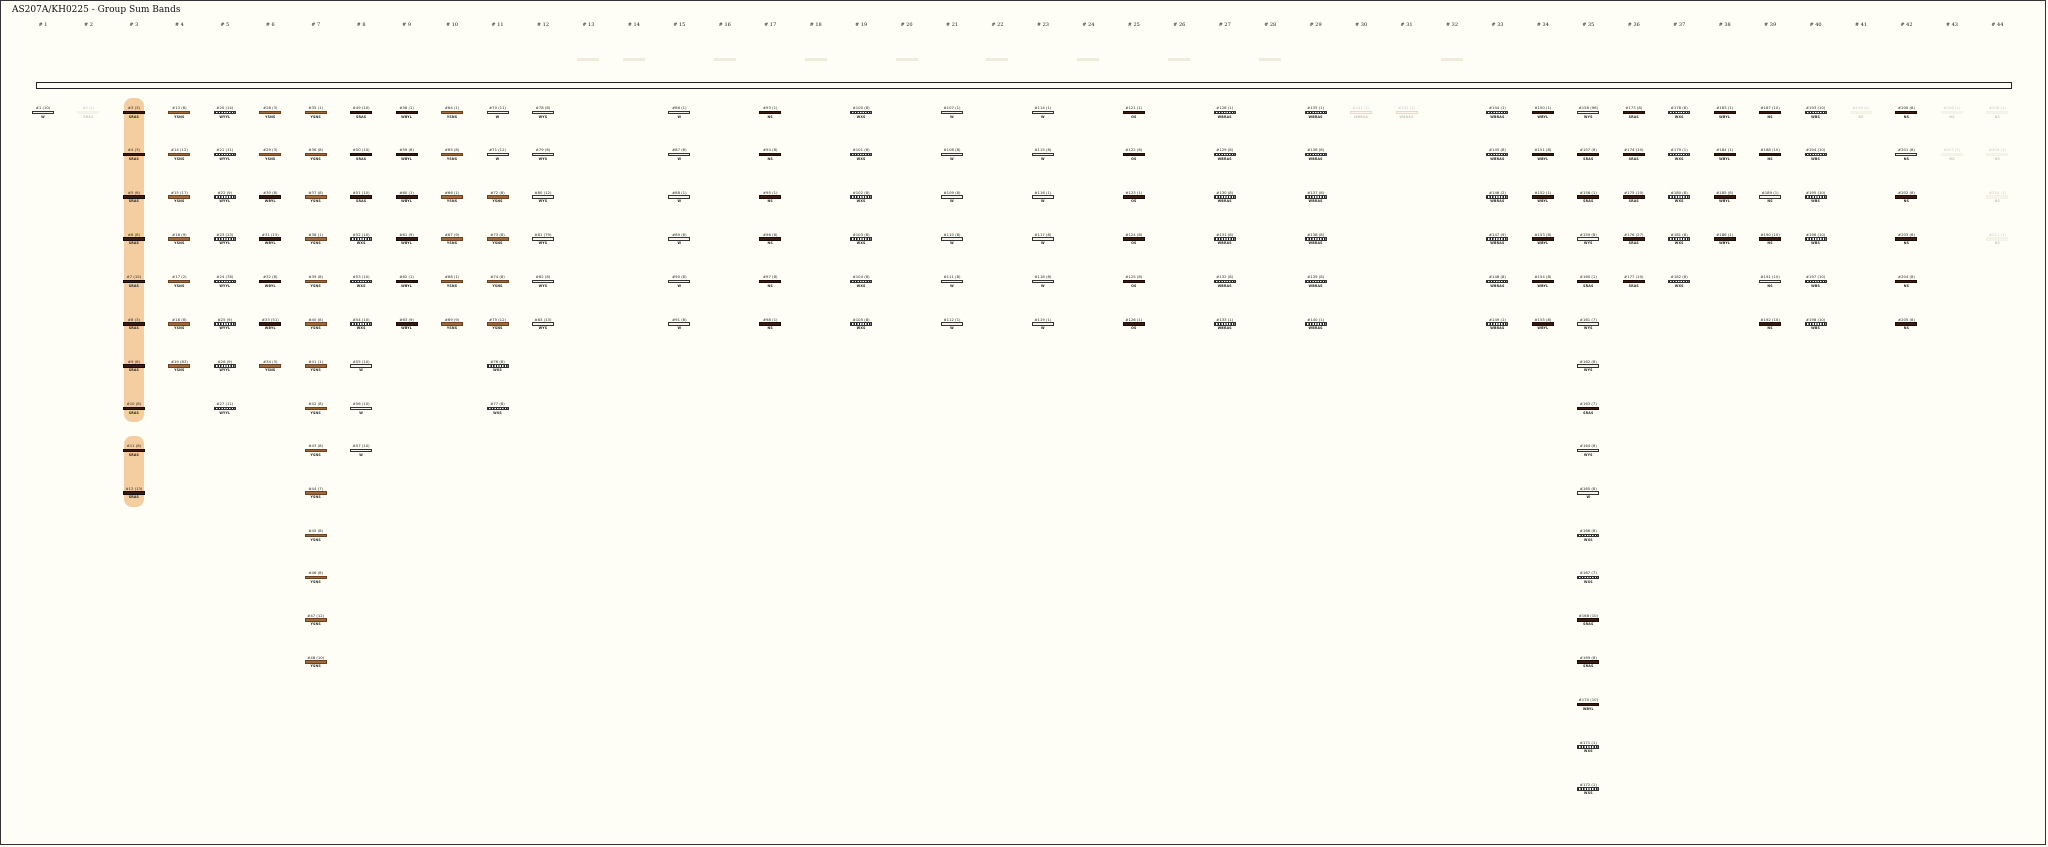 Image resolution: width=2048 pixels, height=847 pixels. Describe the element at coordinates (270, 154) in the screenshot. I see `band-group: #29 (3) YSNS` at that location.